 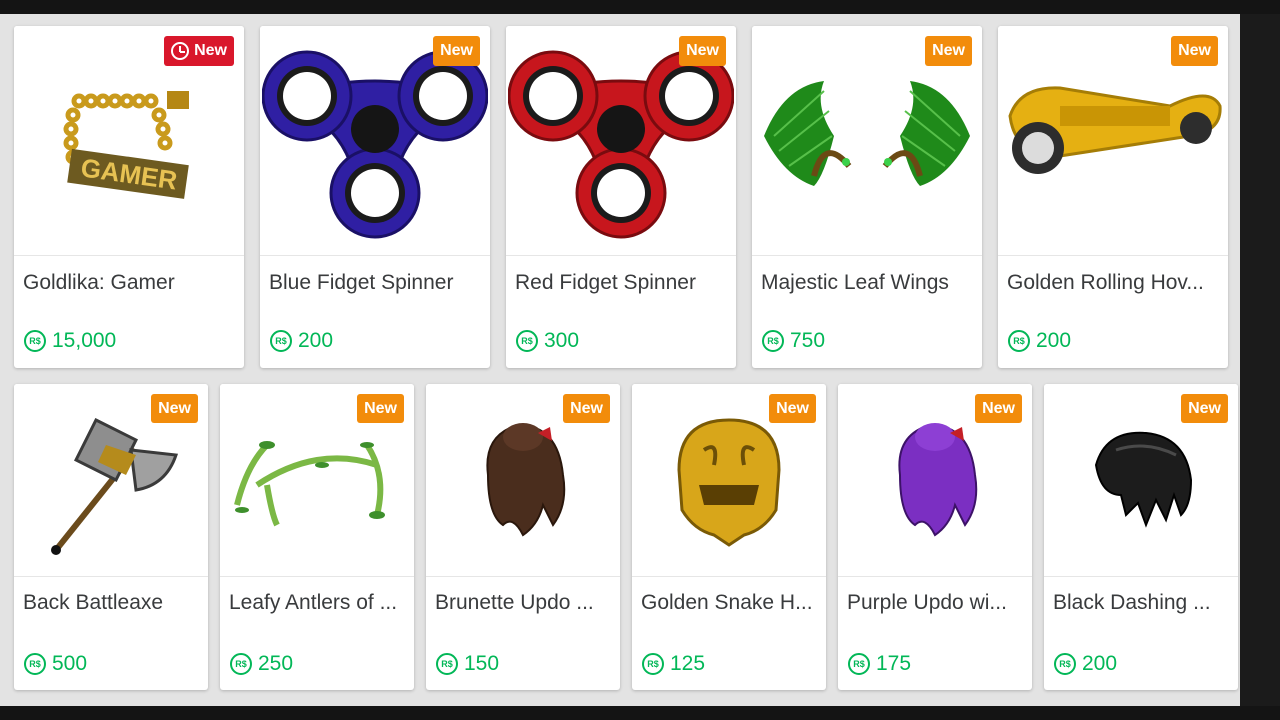 What do you see at coordinates (935, 480) in the screenshot?
I see `item-thumbnail-purple-updo: New` at bounding box center [935, 480].